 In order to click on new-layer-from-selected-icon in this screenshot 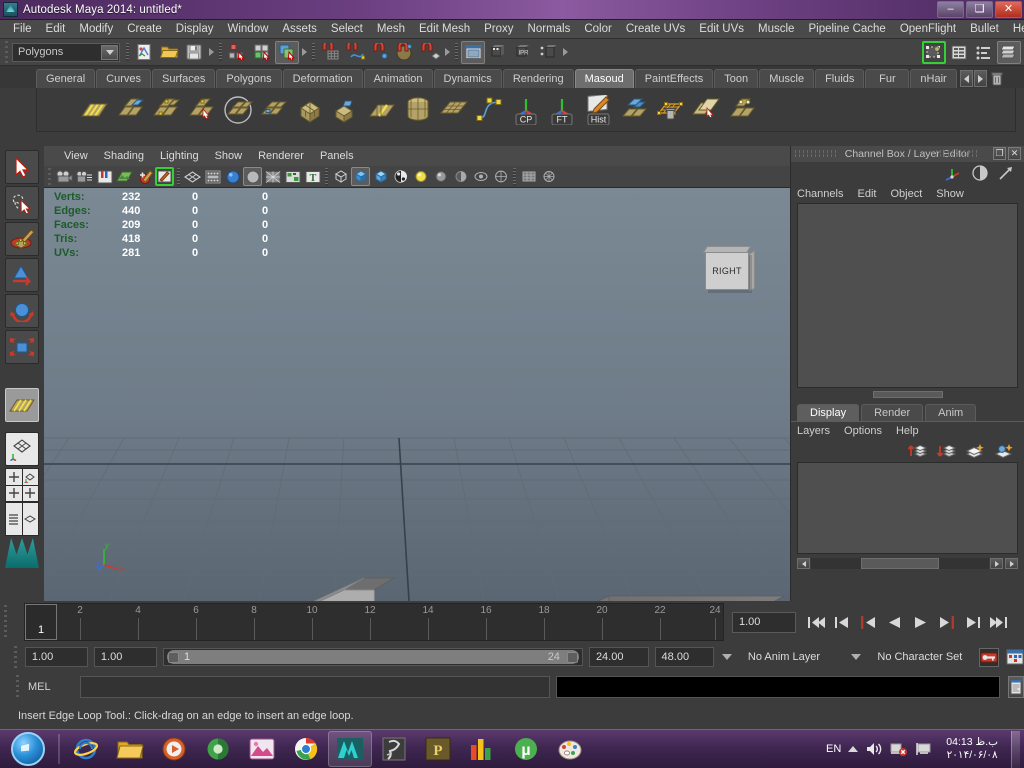, I will do `click(1004, 451)`.